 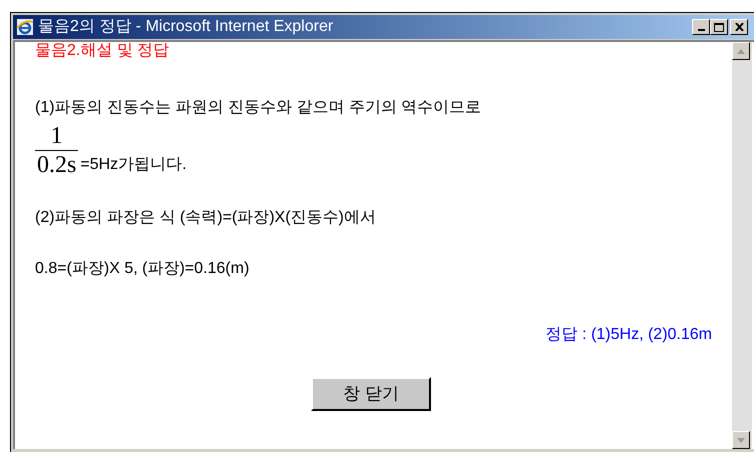 I want to click on minimize-button, so click(x=701, y=27).